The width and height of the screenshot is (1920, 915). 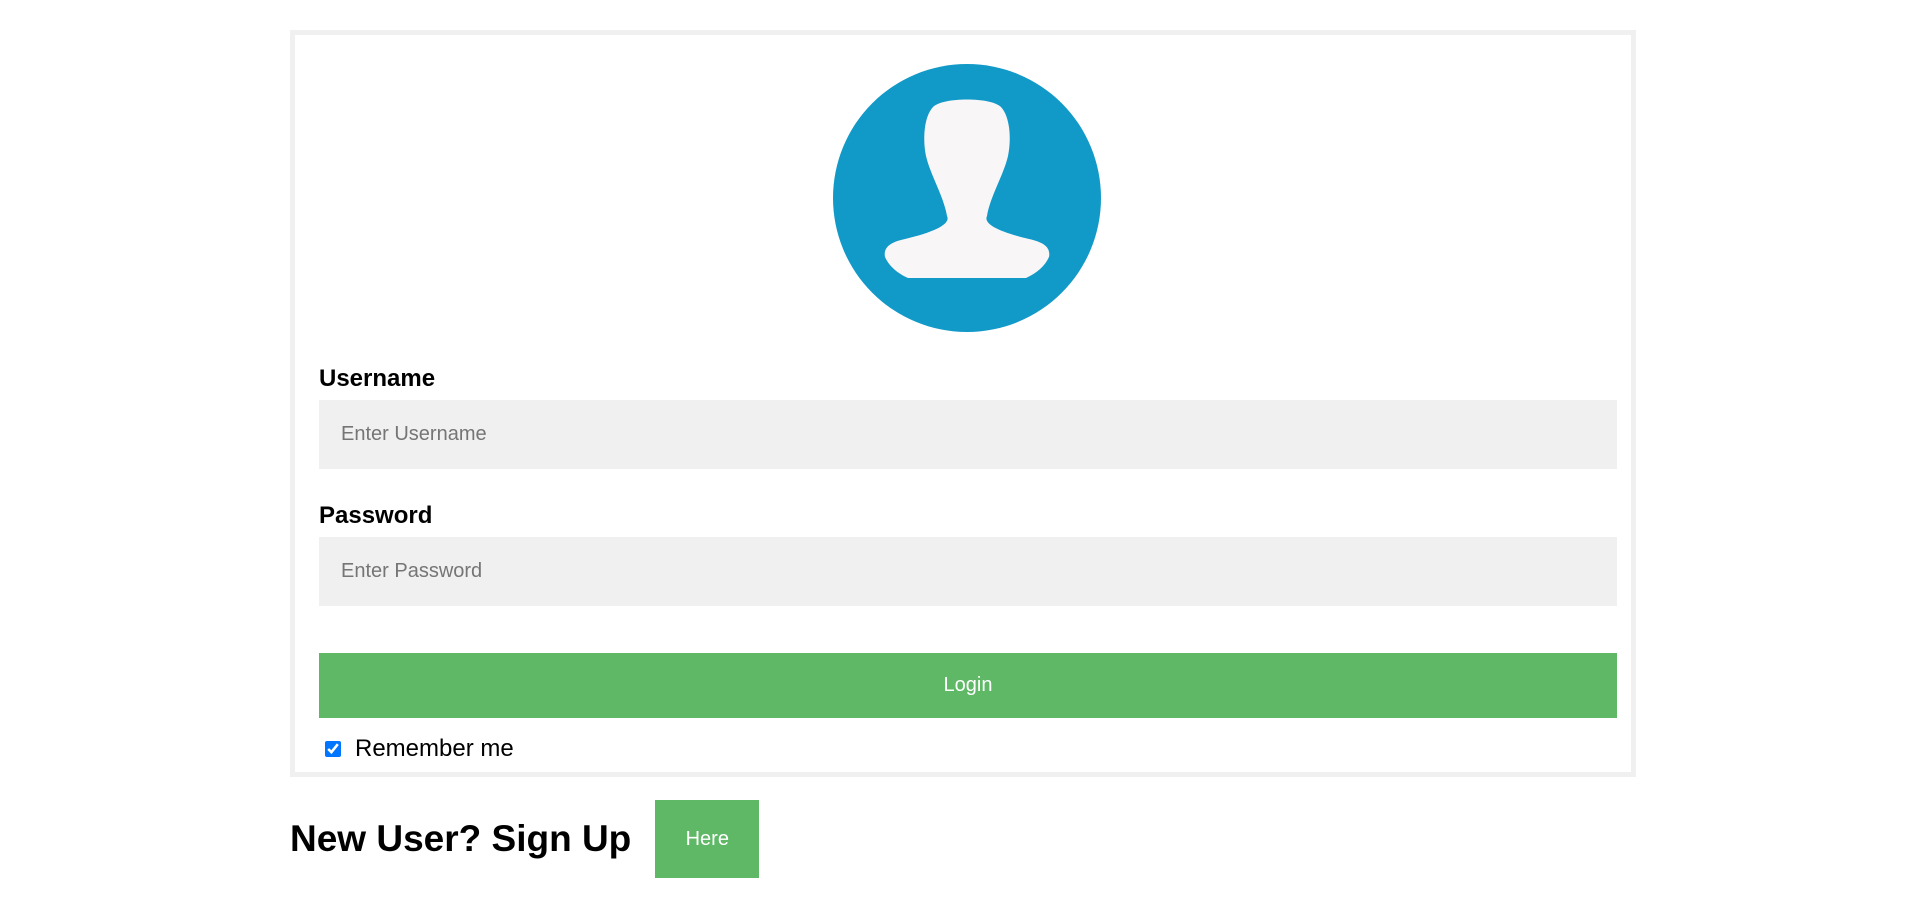 What do you see at coordinates (376, 515) in the screenshot?
I see `password-label: Password` at bounding box center [376, 515].